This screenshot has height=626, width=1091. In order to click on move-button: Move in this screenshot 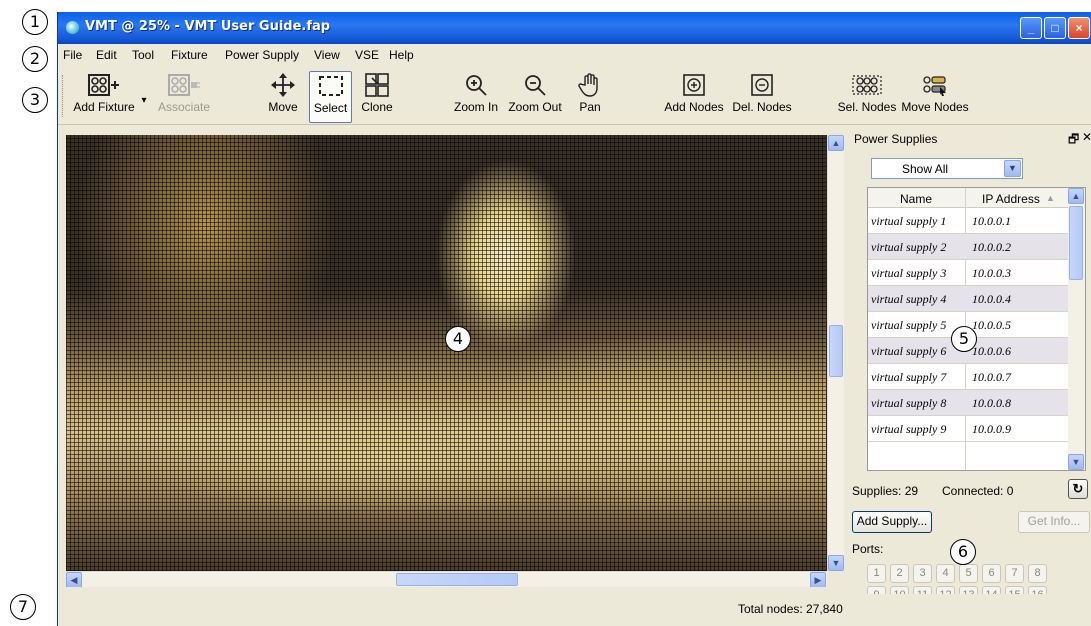, I will do `click(283, 97)`.